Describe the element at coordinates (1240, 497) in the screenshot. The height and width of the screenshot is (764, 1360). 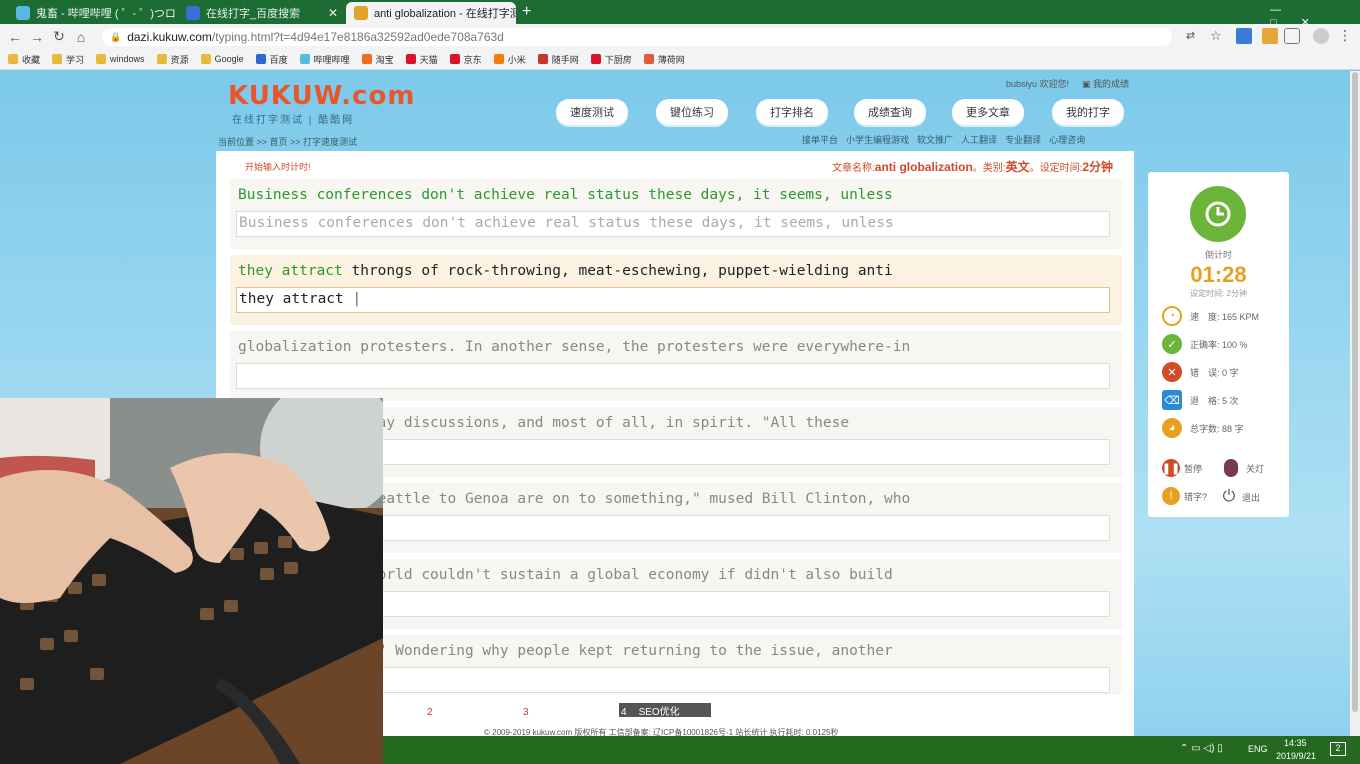
I see `exit-button: ⏻ 退出` at that location.